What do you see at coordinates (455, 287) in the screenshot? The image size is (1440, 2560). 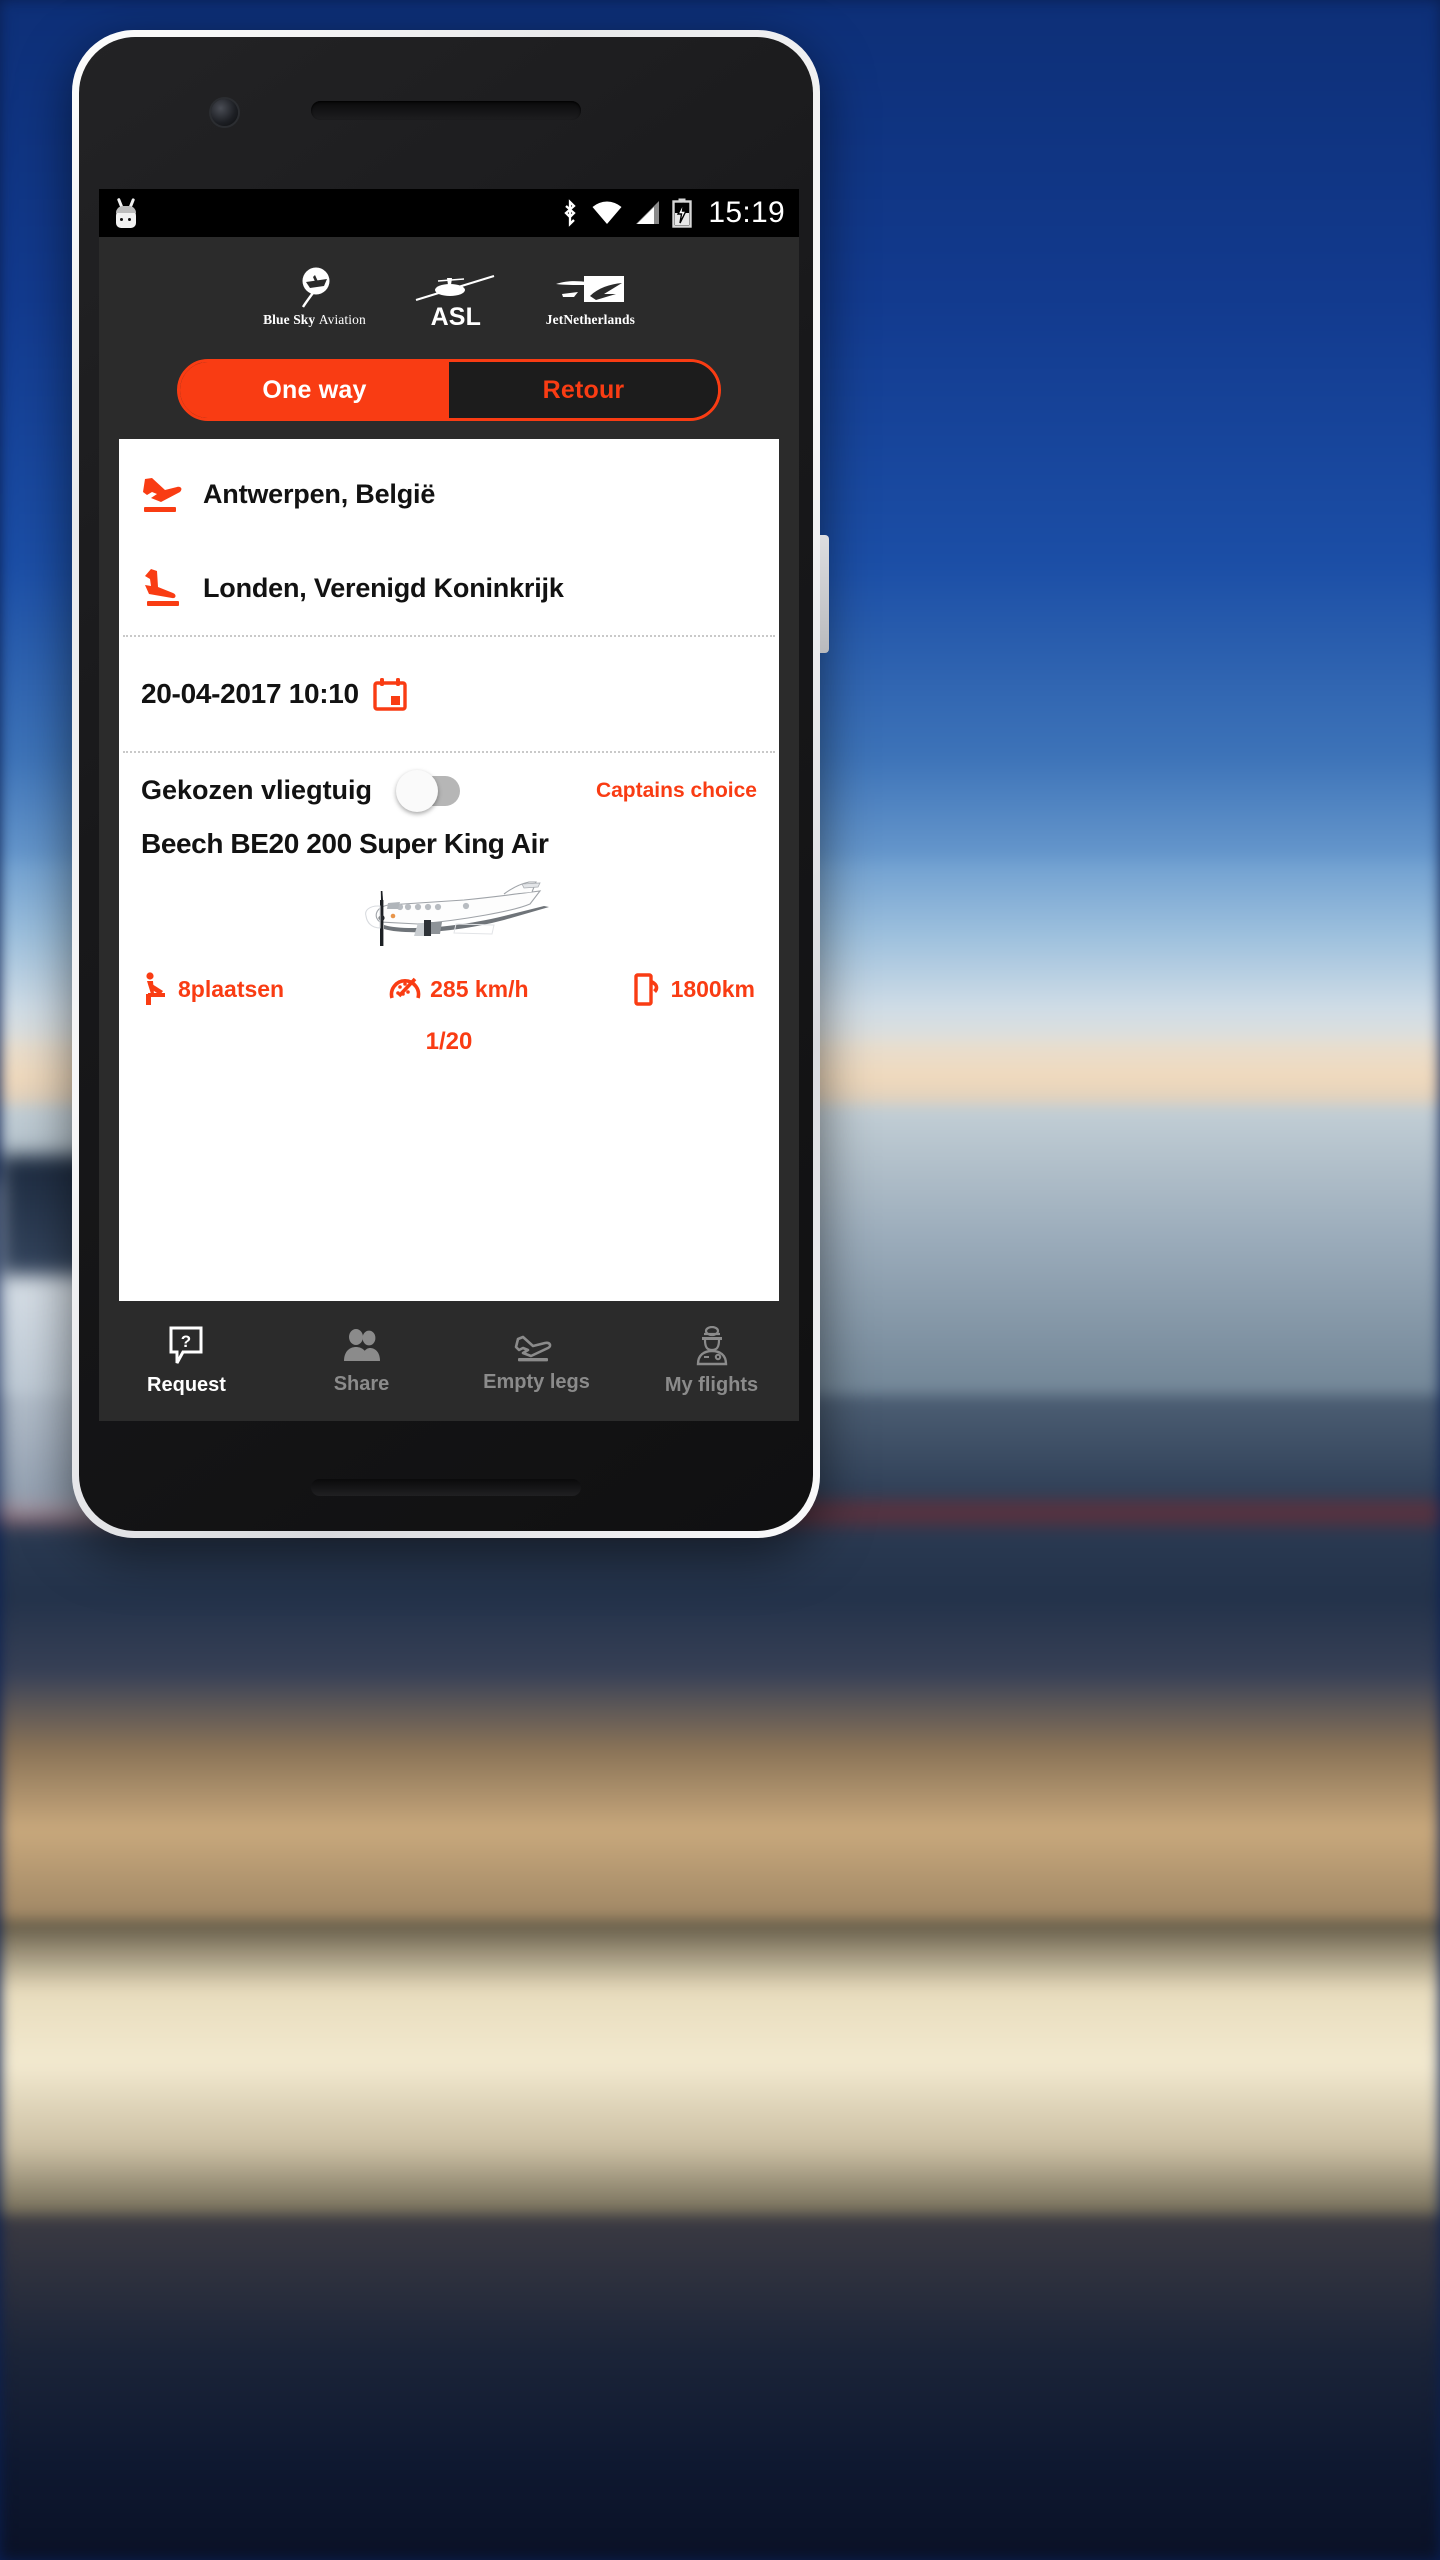 I see `asl-logo` at bounding box center [455, 287].